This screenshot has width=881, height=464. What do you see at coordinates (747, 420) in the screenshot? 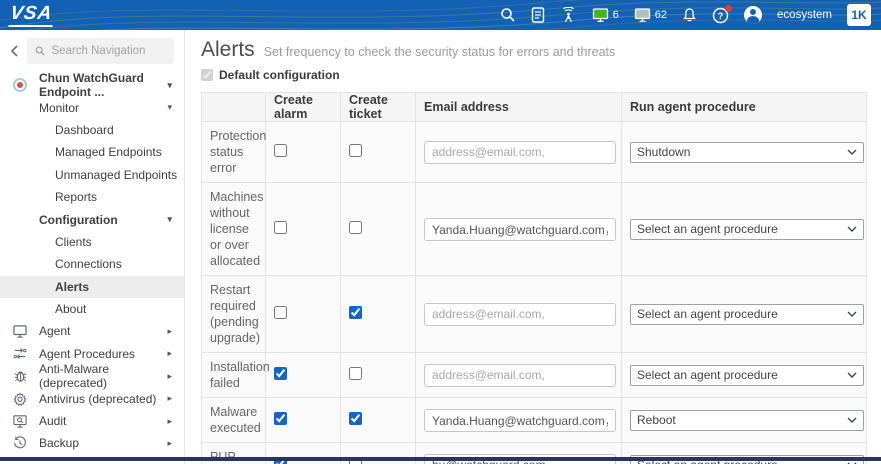
I see `agent-procedure-select: Reboot` at bounding box center [747, 420].